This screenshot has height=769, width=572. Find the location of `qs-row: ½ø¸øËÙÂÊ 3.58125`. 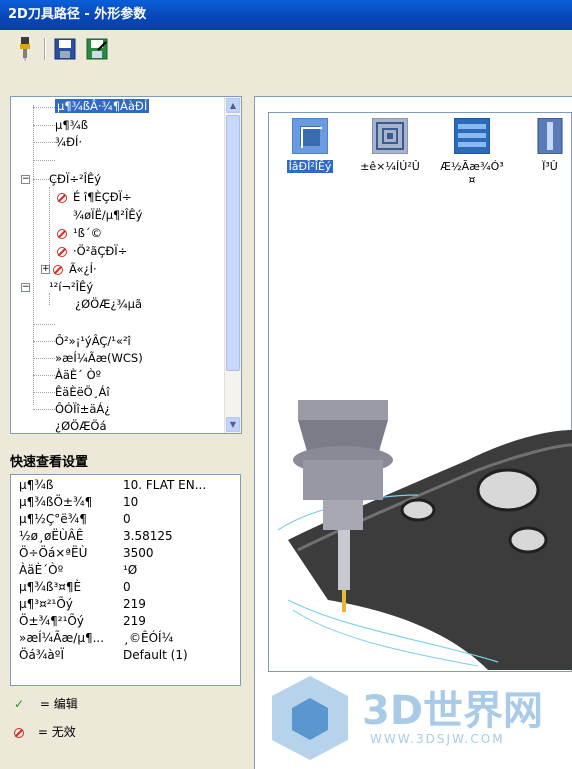

qs-row: ½ø¸øËÙÂÊ 3.58125 is located at coordinates (96, 536).